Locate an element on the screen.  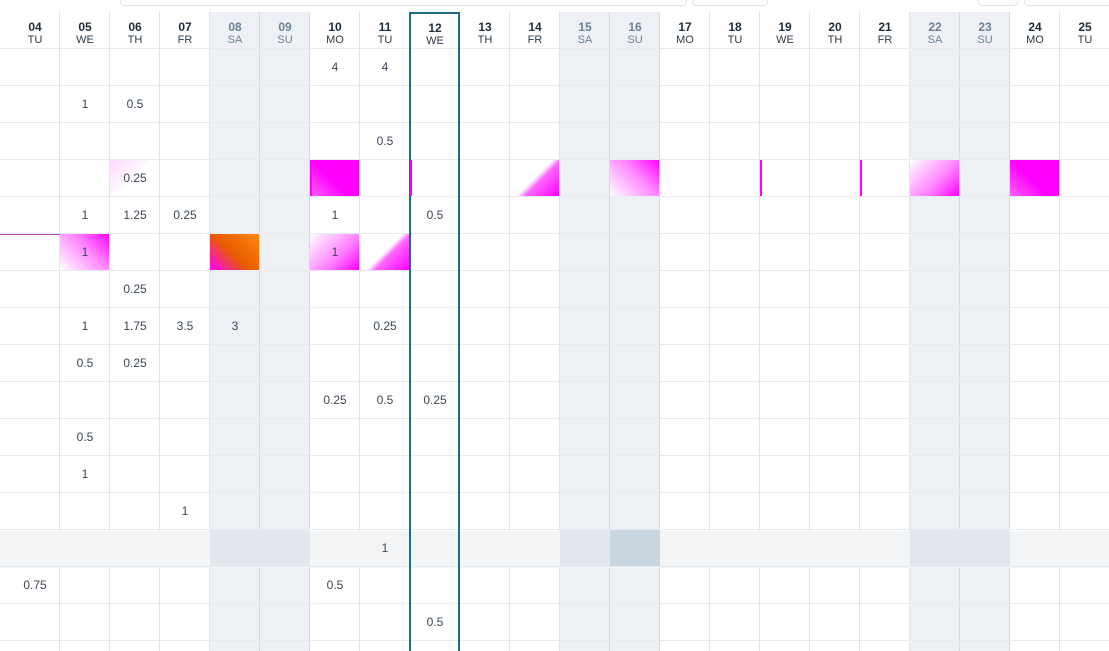
day-number: 17 is located at coordinates (685, 27).